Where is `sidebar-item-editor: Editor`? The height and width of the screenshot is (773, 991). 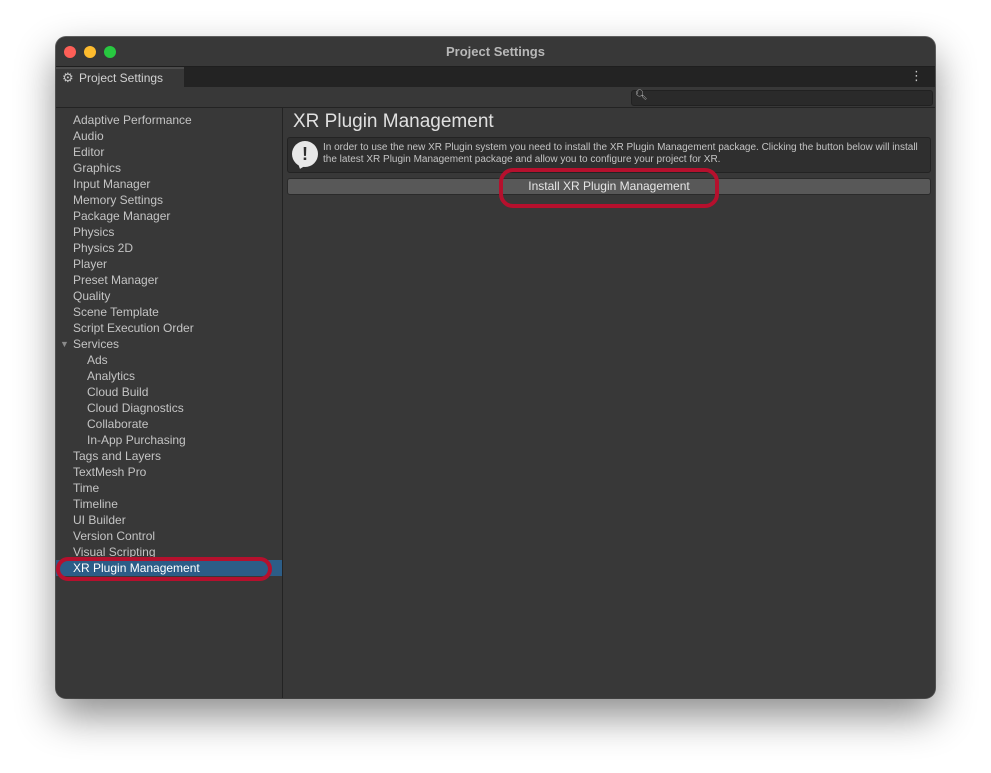 sidebar-item-editor: Editor is located at coordinates (169, 152).